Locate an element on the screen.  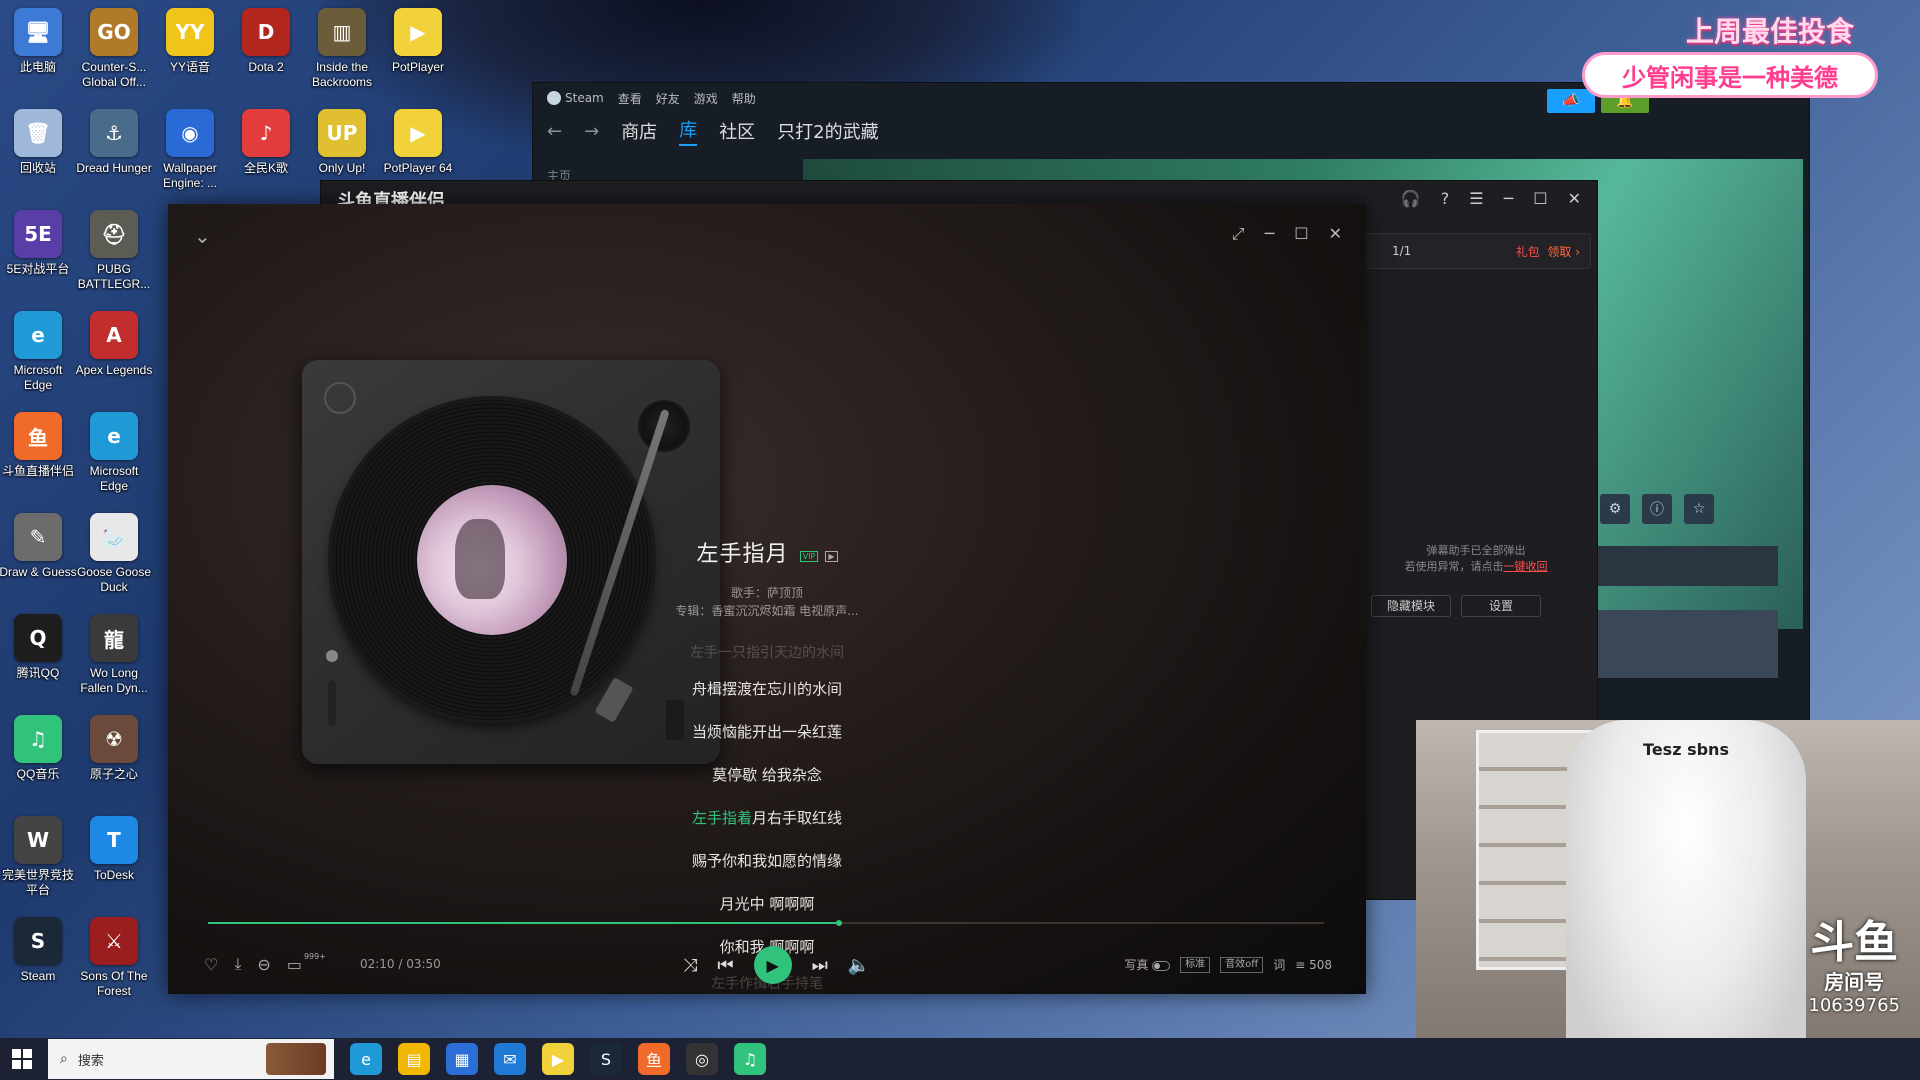
lyric-line: 莫停歇 给我杂念 is located at coordinates (767, 775).